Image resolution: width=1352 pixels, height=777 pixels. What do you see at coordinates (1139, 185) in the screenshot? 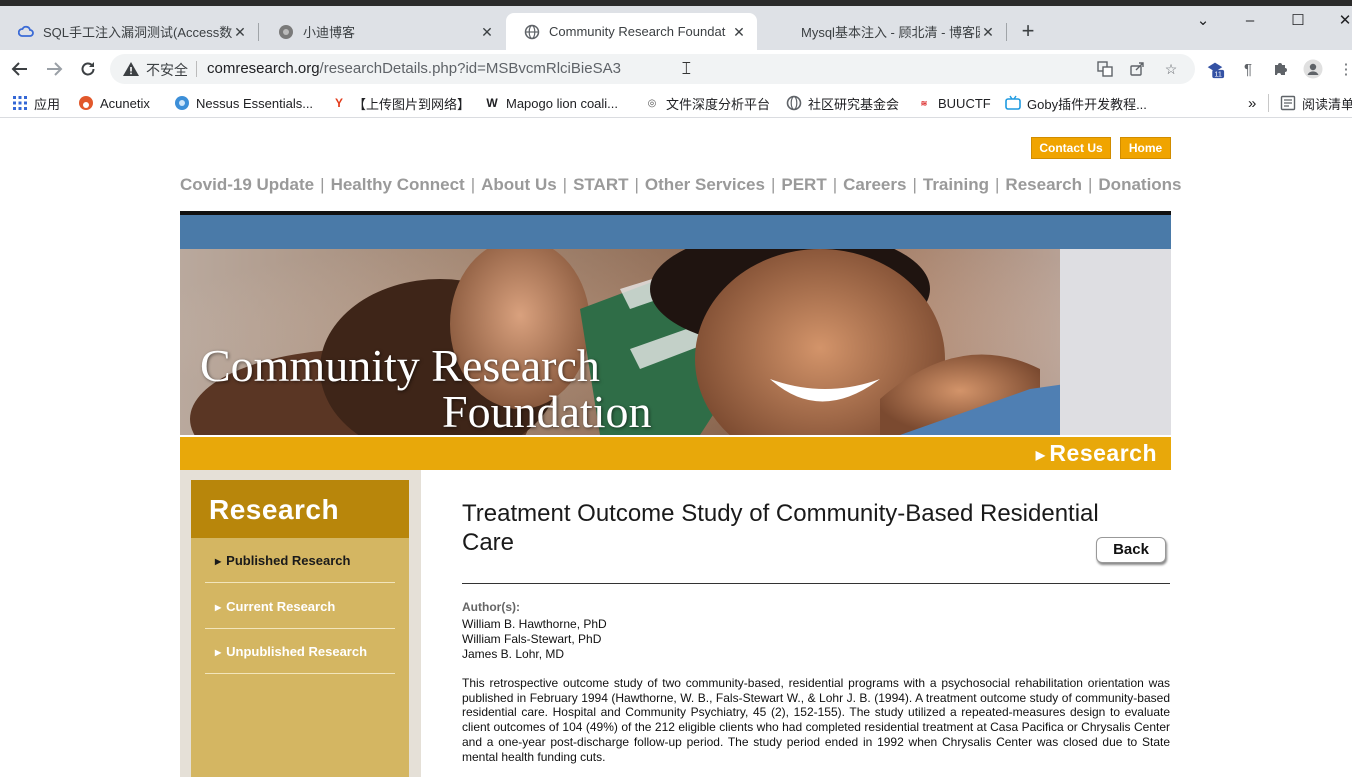
I see `nav-link-donations: Donations` at bounding box center [1139, 185].